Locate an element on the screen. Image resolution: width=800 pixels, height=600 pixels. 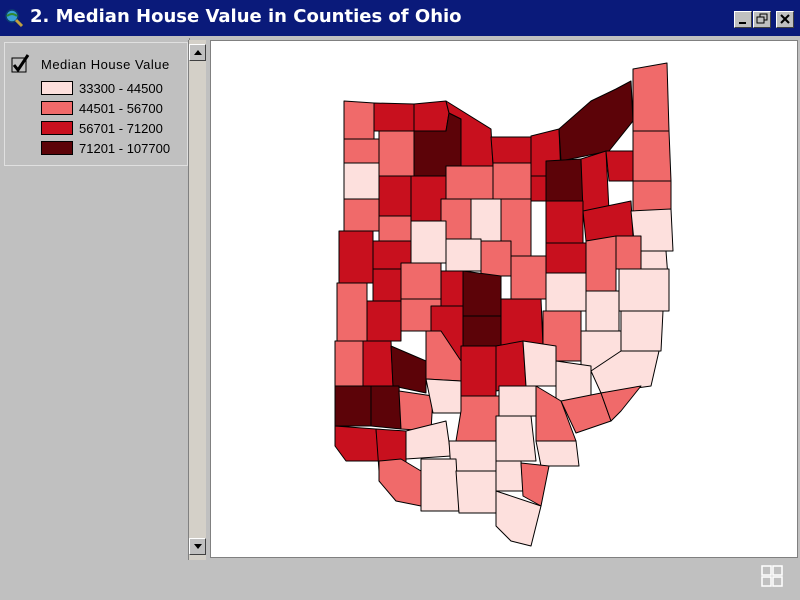
arrow-down-icon is located at coordinates (198, 546).